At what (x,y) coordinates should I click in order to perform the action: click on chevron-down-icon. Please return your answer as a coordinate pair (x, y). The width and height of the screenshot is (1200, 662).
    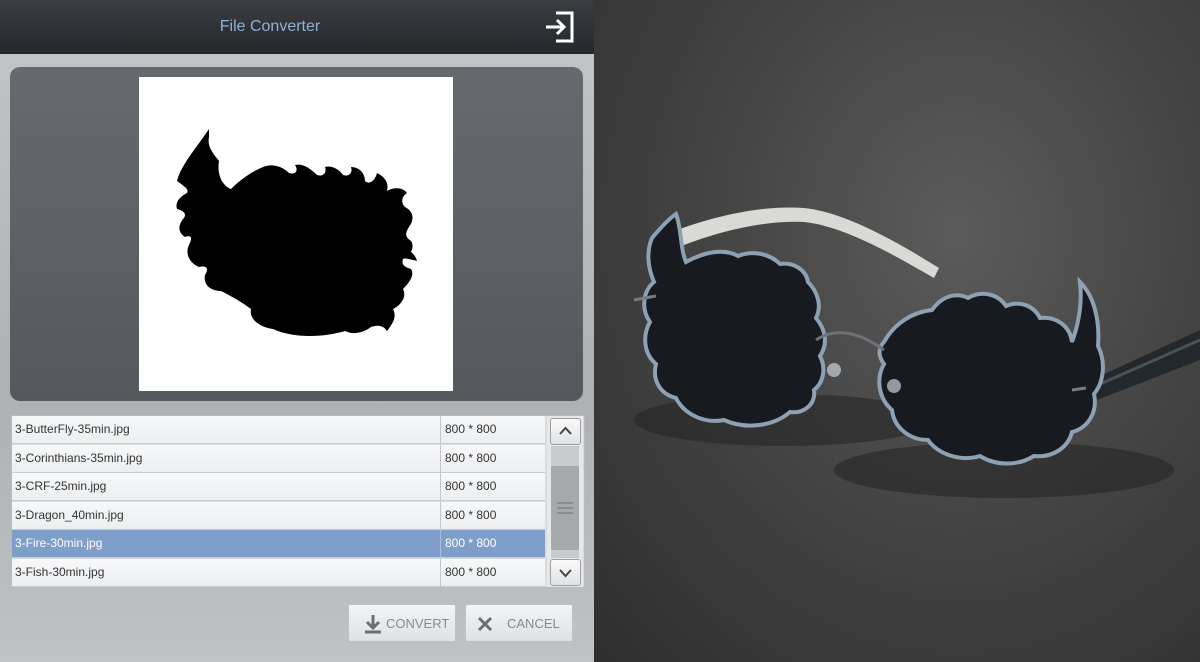
    Looking at the image, I should click on (565, 573).